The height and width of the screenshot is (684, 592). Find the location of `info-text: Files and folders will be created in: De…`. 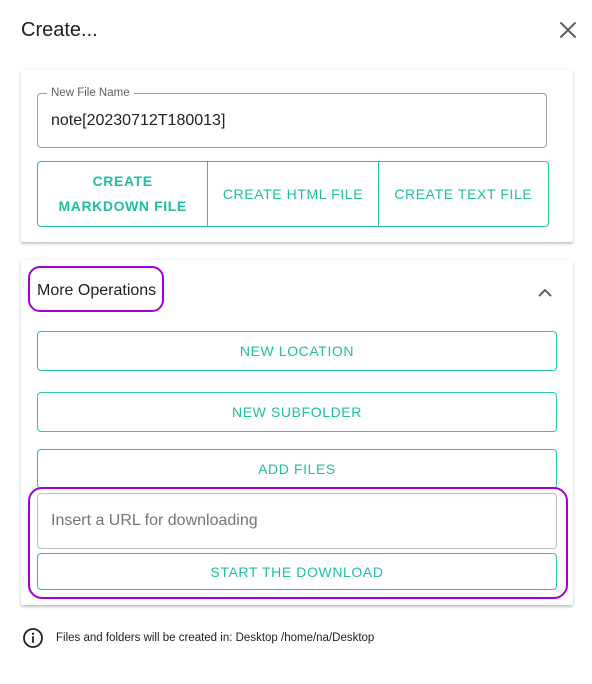

info-text: Files and folders will be created in: De… is located at coordinates (215, 638).